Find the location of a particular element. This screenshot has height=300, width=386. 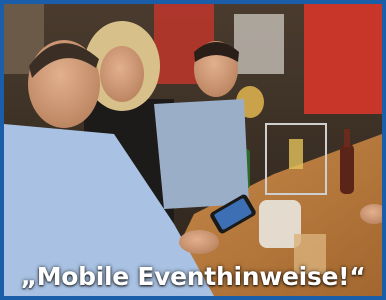

background-person-red-right is located at coordinates (343, 59).